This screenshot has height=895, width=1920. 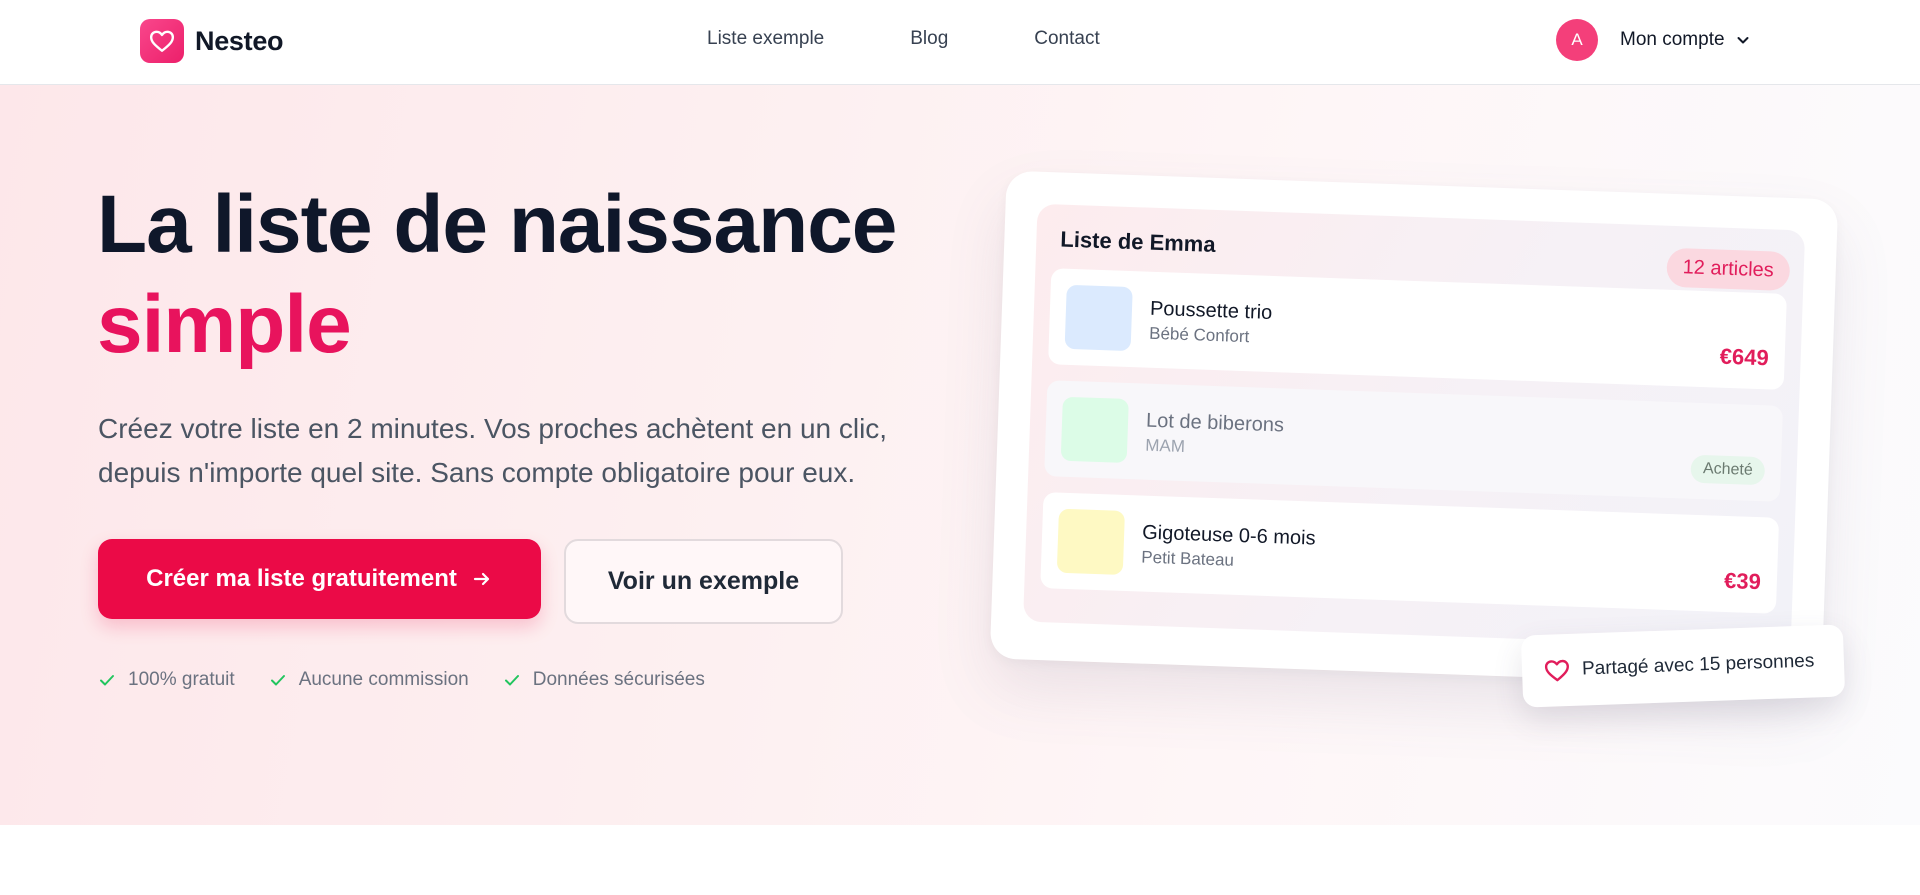 I want to click on account-menu: A Mon compte, so click(x=1653, y=40).